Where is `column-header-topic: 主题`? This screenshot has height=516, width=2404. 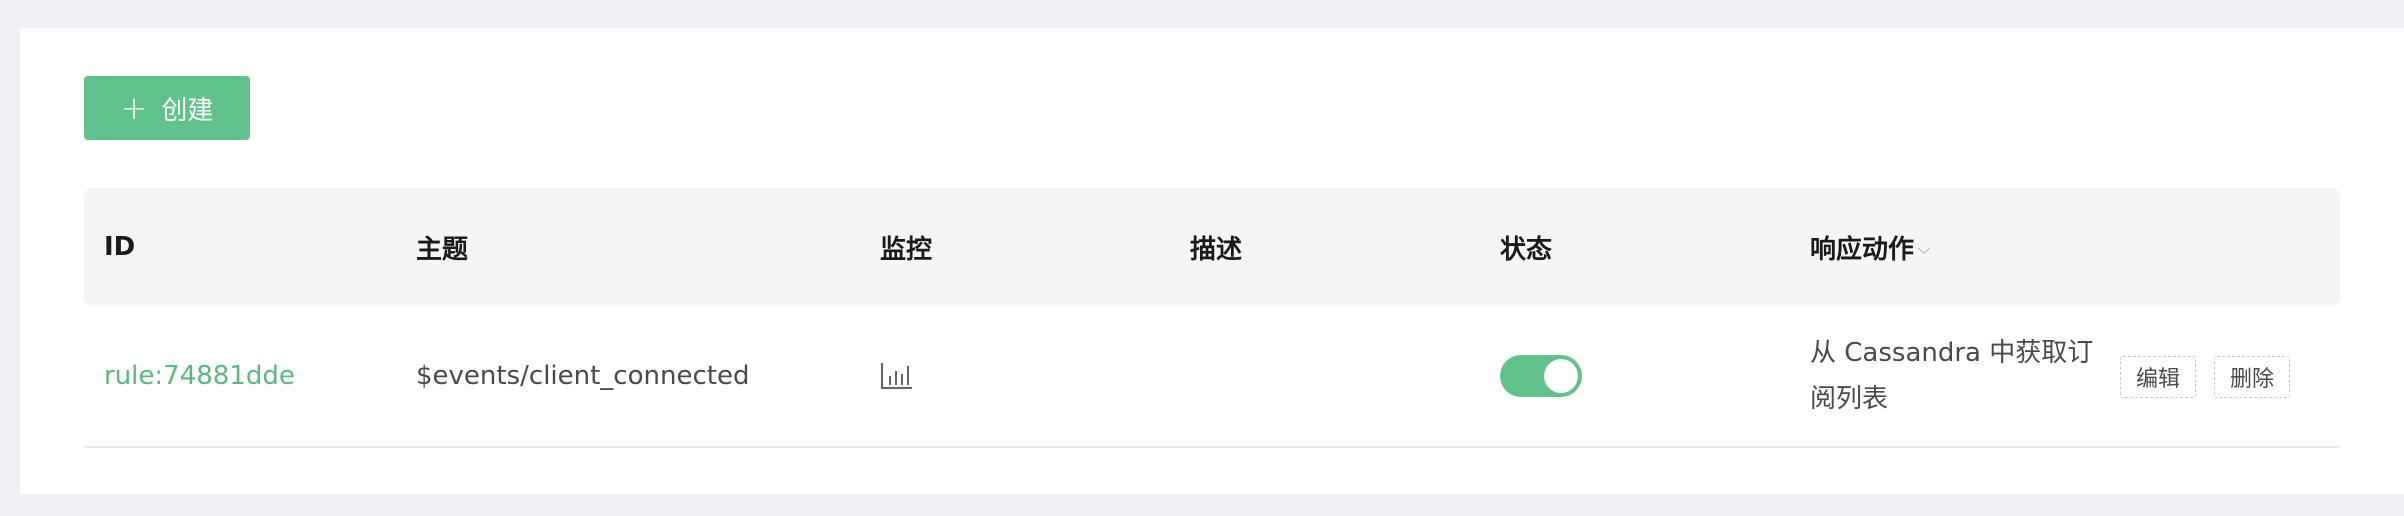 column-header-topic: 主题 is located at coordinates (442, 249).